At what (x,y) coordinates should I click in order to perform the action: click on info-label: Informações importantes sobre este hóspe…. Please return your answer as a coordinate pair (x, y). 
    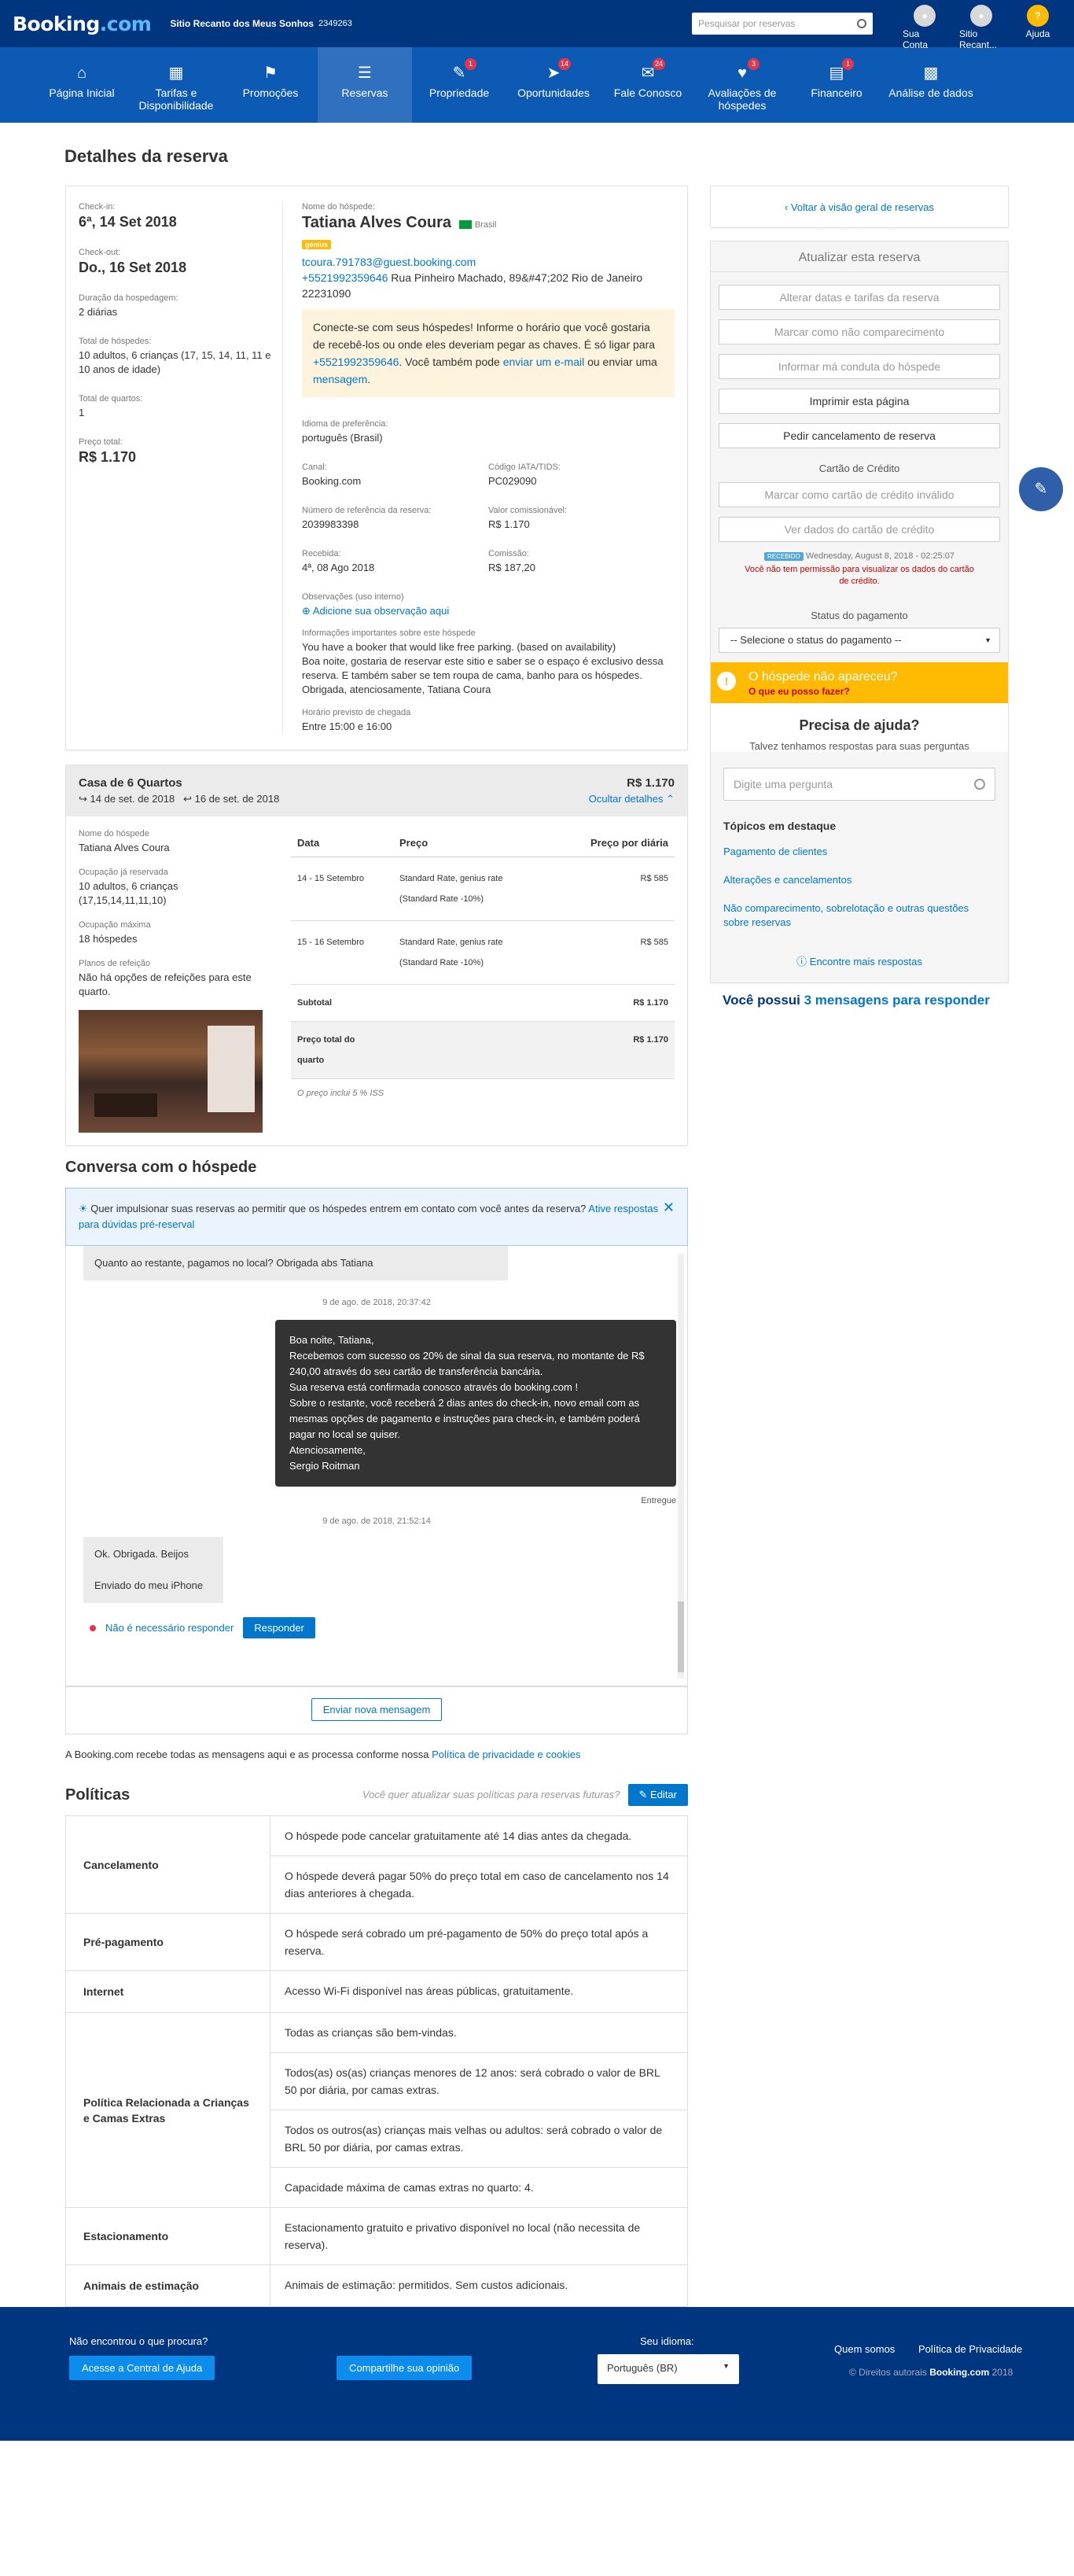
    Looking at the image, I should click on (389, 633).